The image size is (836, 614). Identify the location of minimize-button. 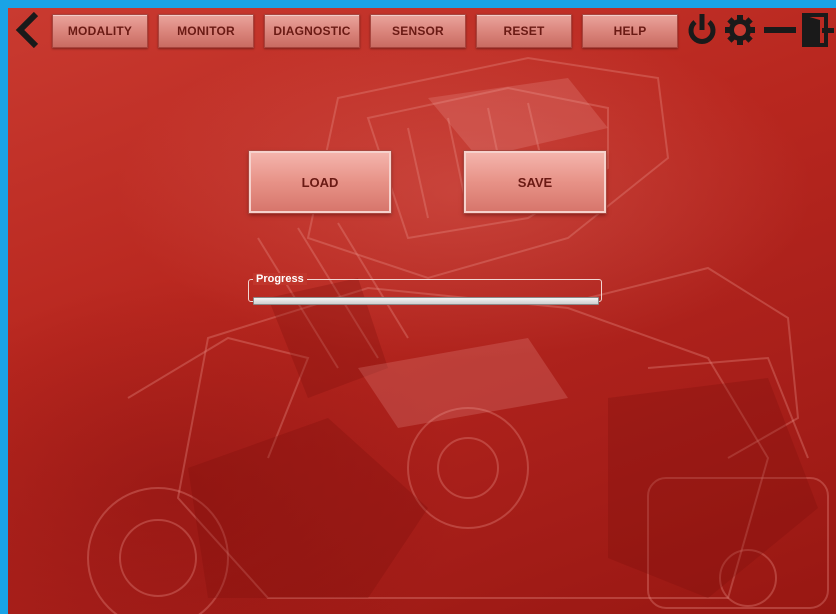
(780, 30).